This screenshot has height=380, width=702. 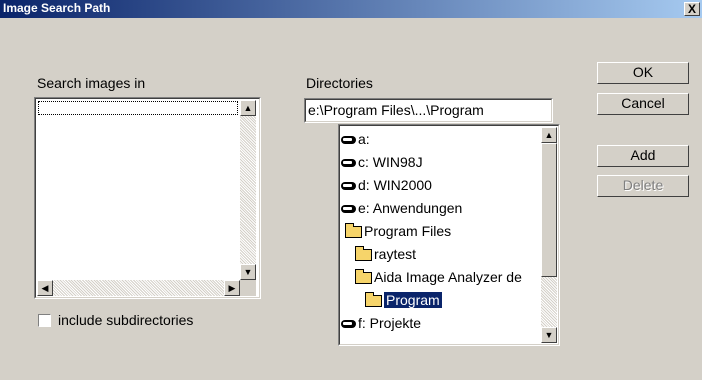 I want to click on scroll-right-button: ▶, so click(x=232, y=288).